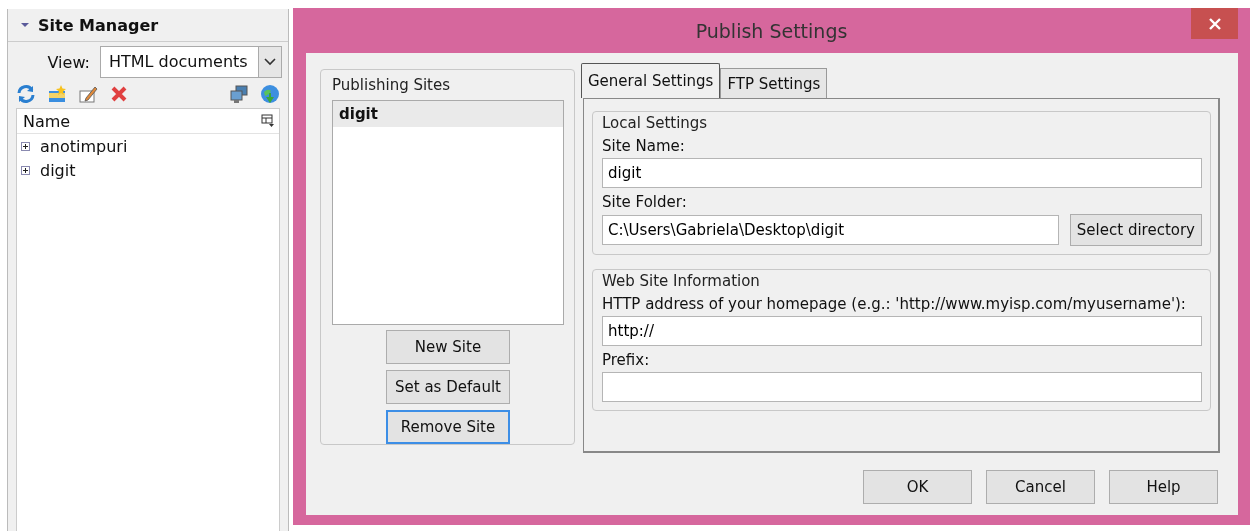 Image resolution: width=1257 pixels, height=531 pixels. What do you see at coordinates (448, 347) in the screenshot?
I see `button: New Site` at bounding box center [448, 347].